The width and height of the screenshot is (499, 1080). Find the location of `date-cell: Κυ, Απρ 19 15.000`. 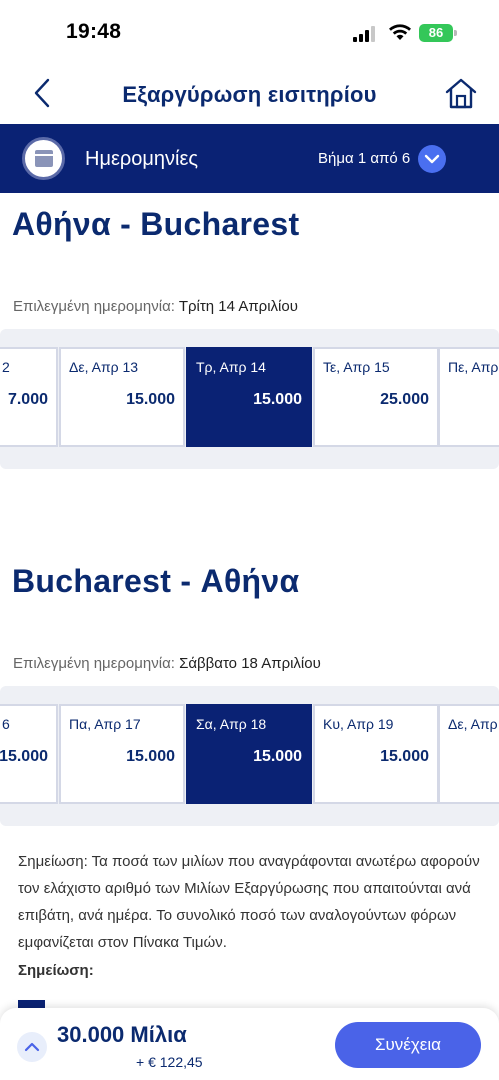

date-cell: Κυ, Απρ 19 15.000 is located at coordinates (376, 754).